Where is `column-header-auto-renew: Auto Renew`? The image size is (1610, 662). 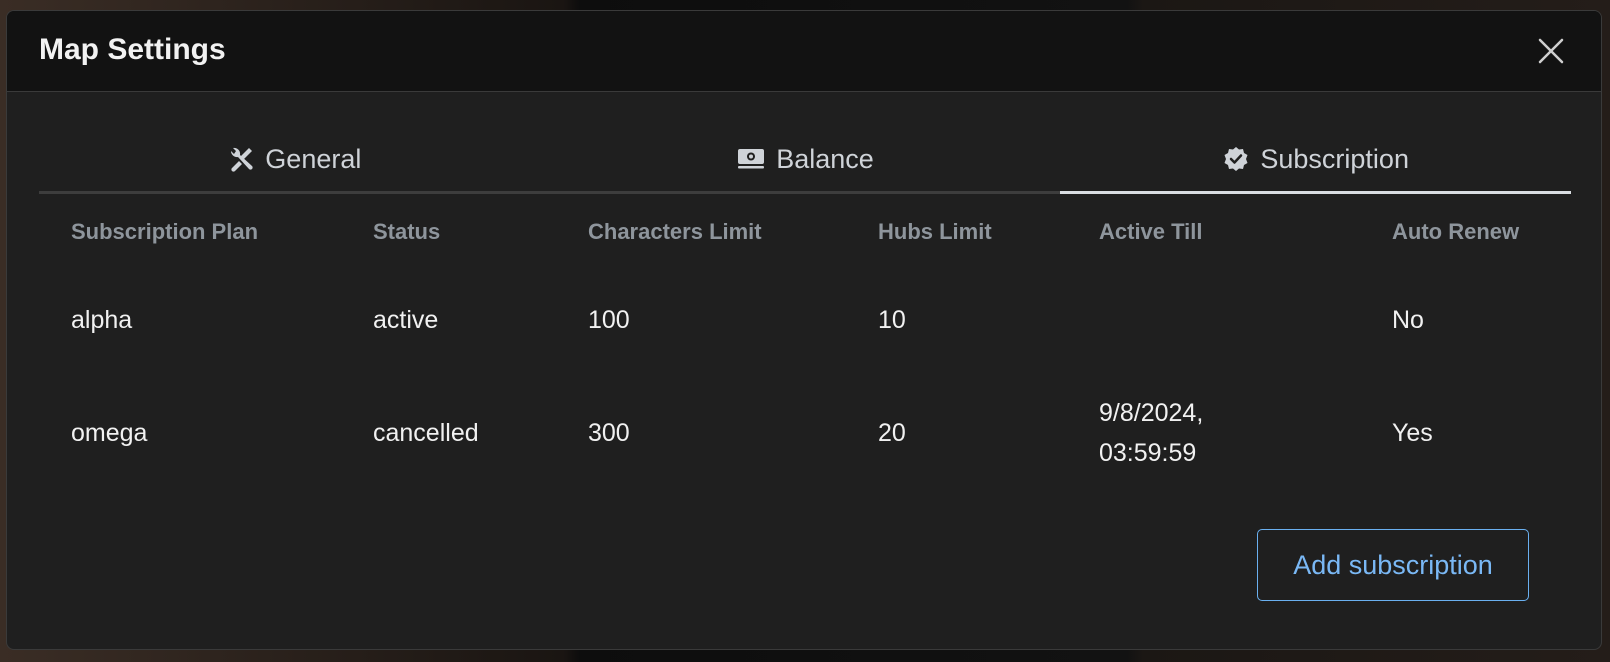
column-header-auto-renew: Auto Renew is located at coordinates (1465, 232).